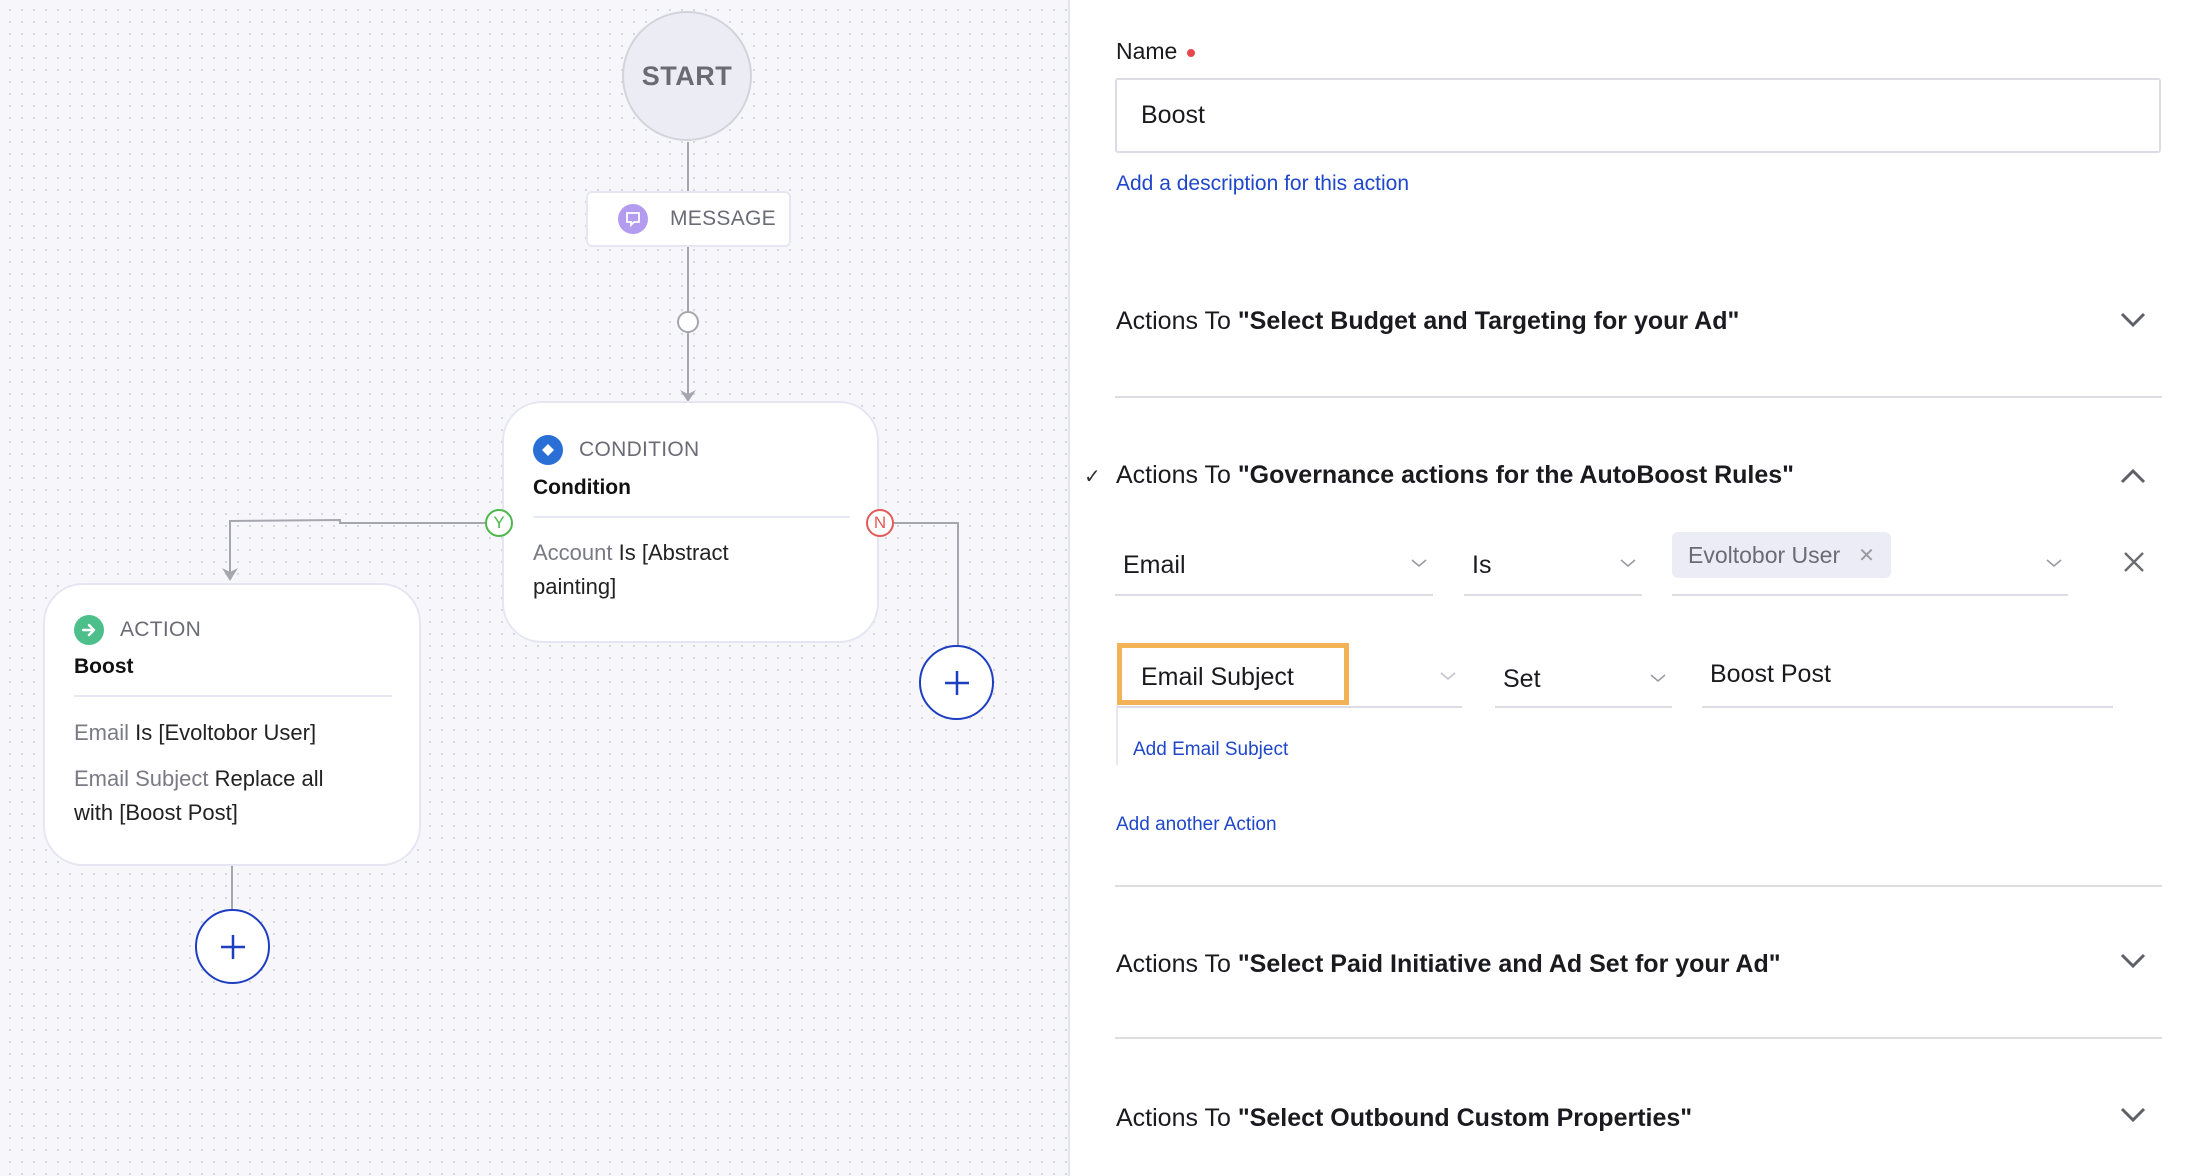 Image resolution: width=2186 pixels, height=1176 pixels. Describe the element at coordinates (1154, 565) in the screenshot. I see `condition-field-value: Email` at that location.